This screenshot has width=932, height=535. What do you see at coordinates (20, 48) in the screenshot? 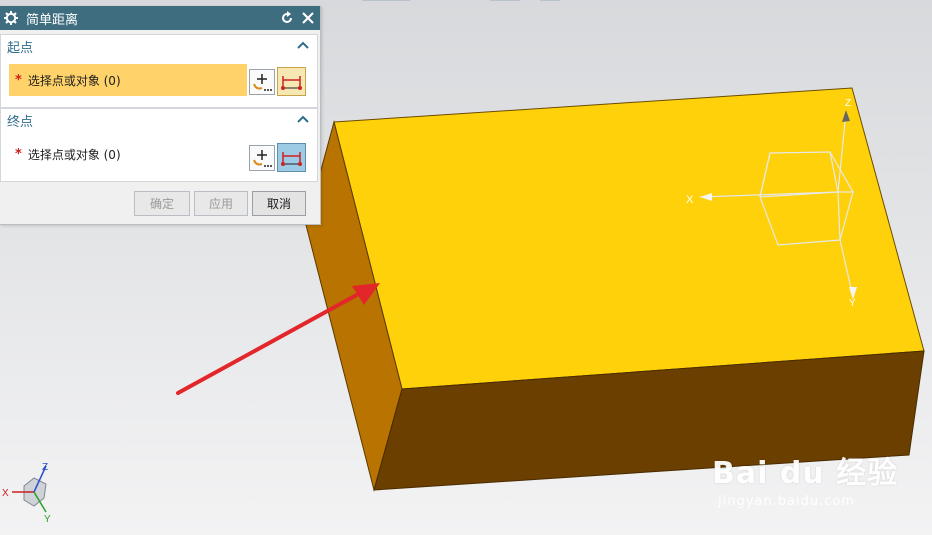
I see `start-point-label: 起点` at bounding box center [20, 48].